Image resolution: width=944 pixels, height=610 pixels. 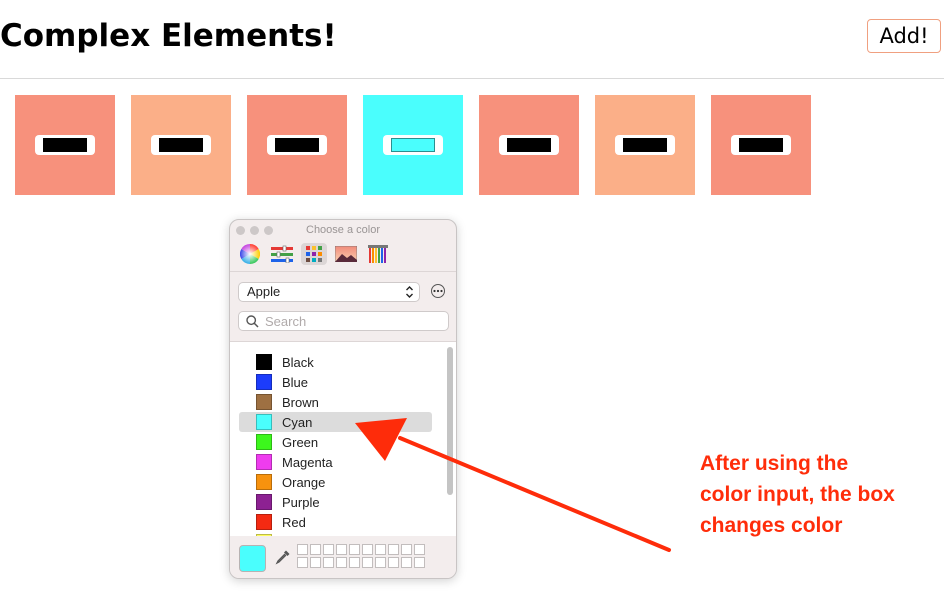 I want to click on annotation-line-2: color input, the box, so click(x=797, y=494).